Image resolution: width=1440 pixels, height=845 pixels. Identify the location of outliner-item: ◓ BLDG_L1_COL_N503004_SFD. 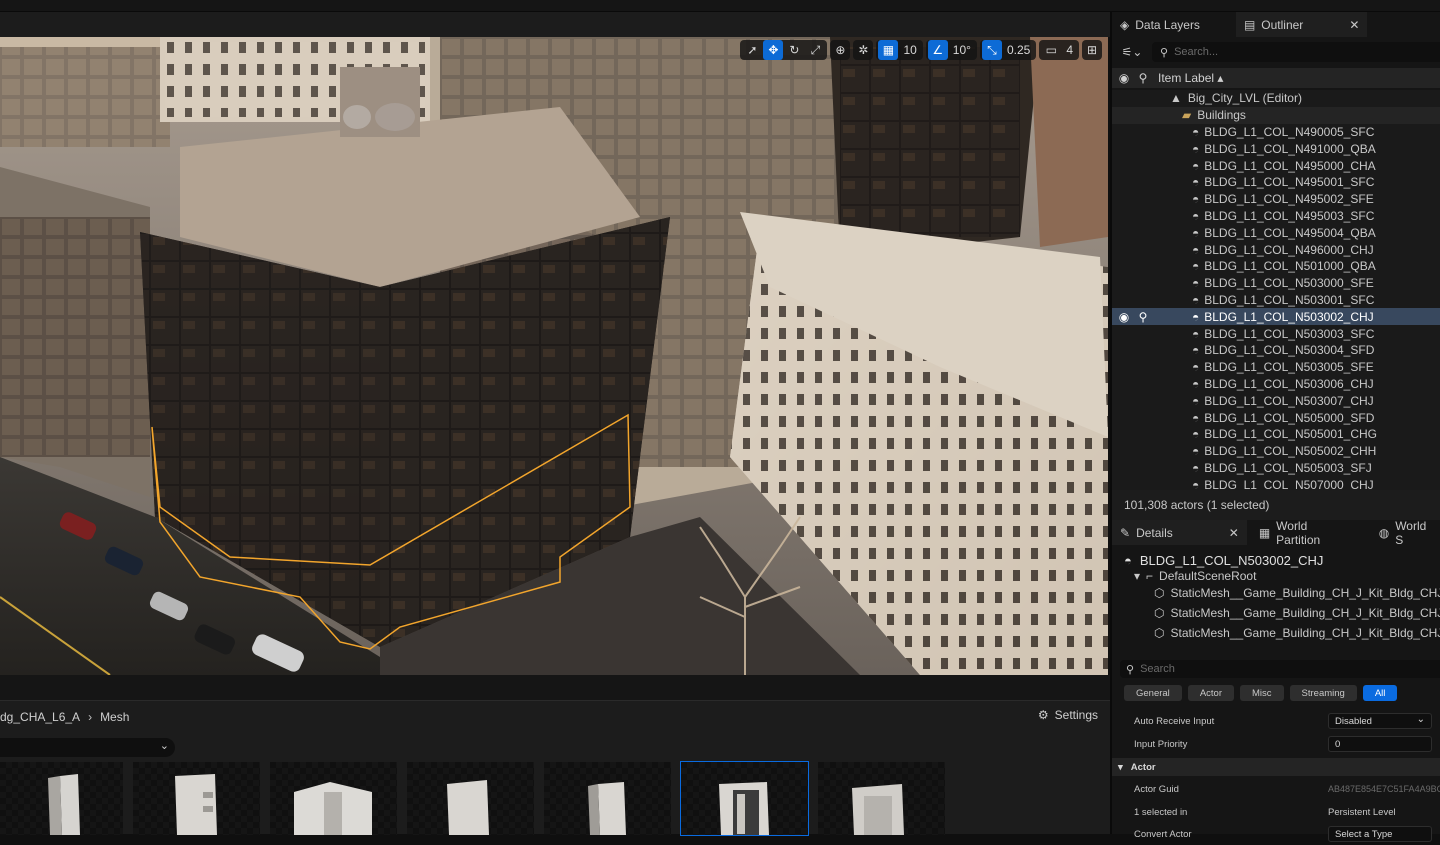
(1283, 350).